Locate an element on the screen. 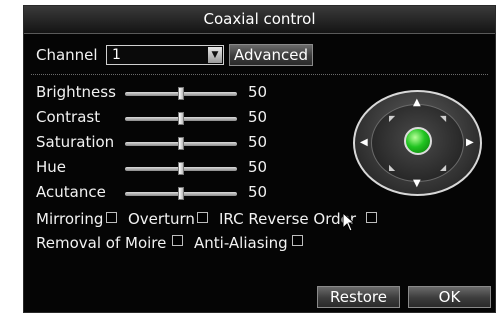 Image resolution: width=501 pixels, height=318 pixels. anti-aliasing-label: Anti-Aliasing is located at coordinates (241, 243).